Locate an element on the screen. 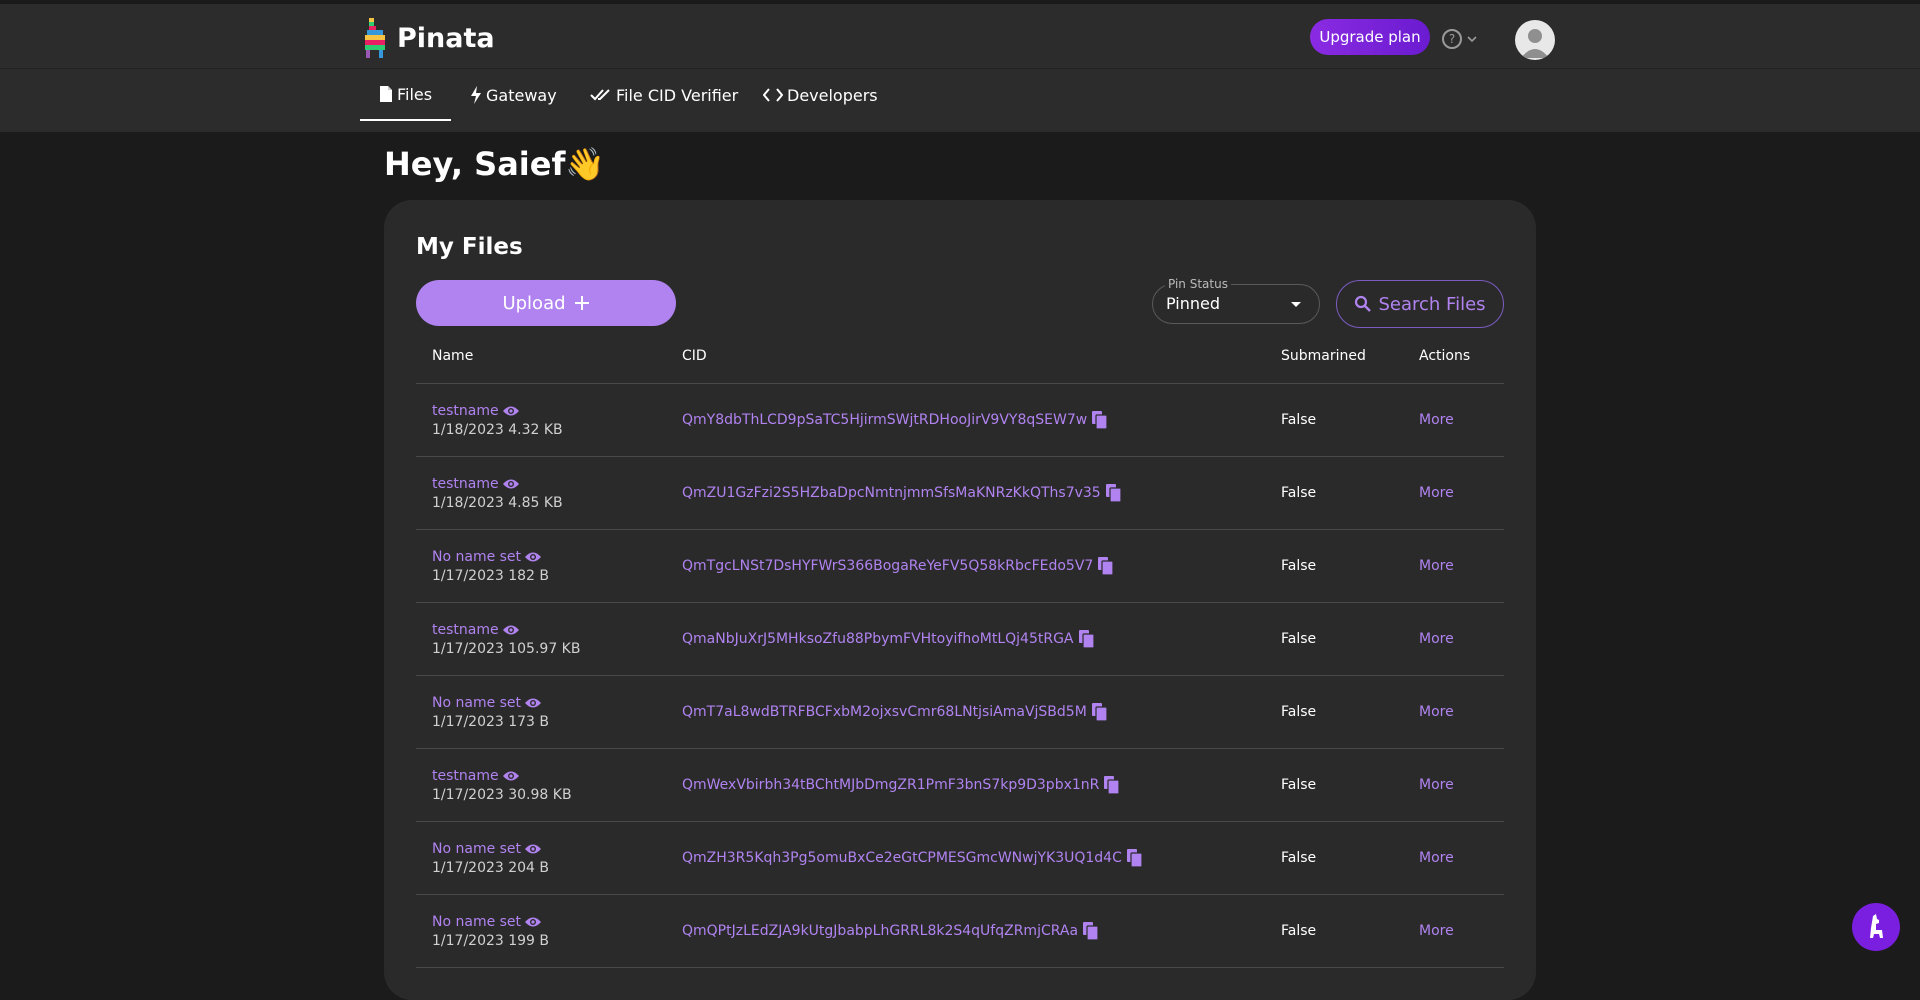 The width and height of the screenshot is (1920, 1000). user-icon is located at coordinates (1535, 43).